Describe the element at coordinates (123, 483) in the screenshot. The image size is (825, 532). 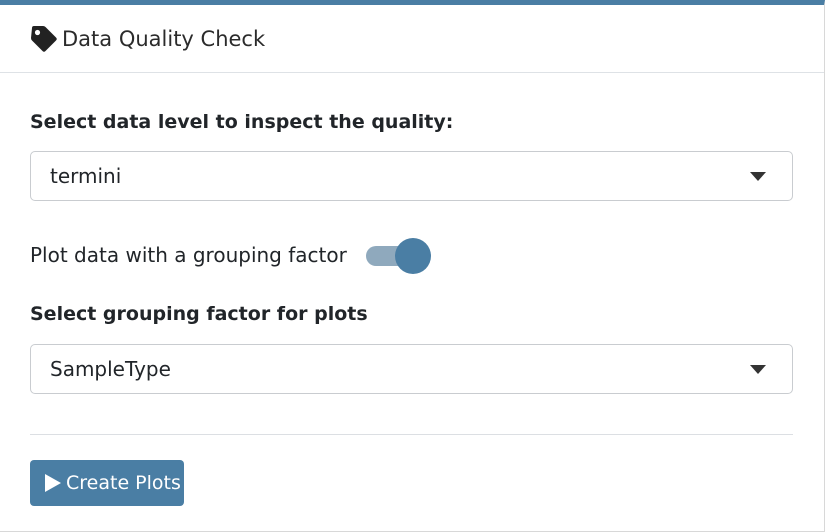
I see `create-plots-label: Create Plots` at that location.